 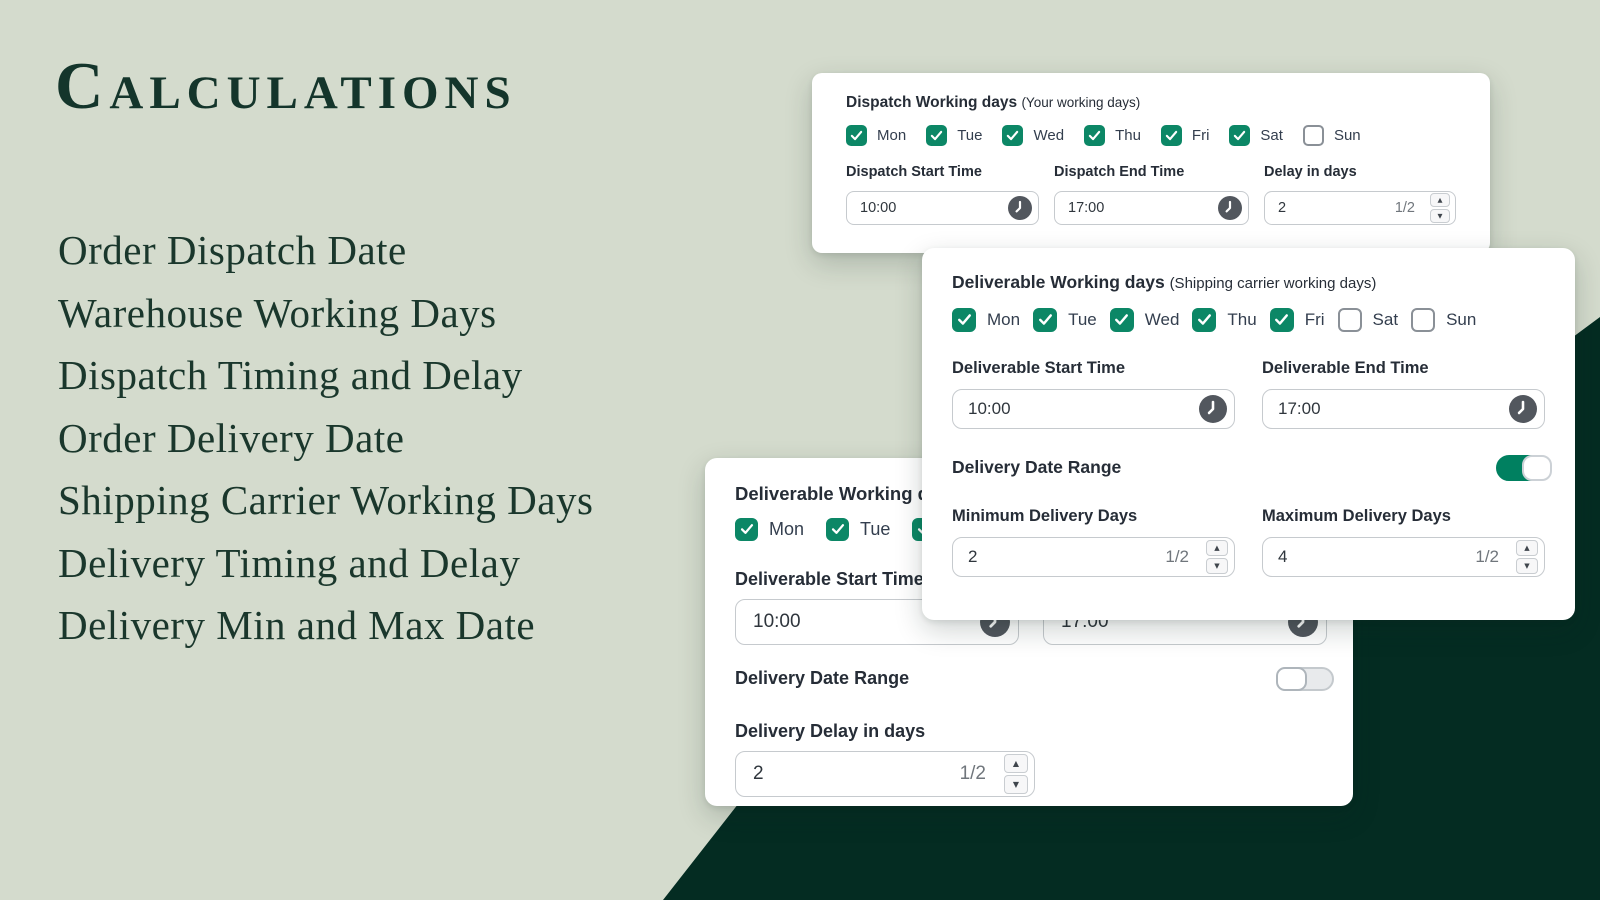 I want to click on dispatch-end-field: Dispatch End Time 17:00, so click(x=1151, y=194).